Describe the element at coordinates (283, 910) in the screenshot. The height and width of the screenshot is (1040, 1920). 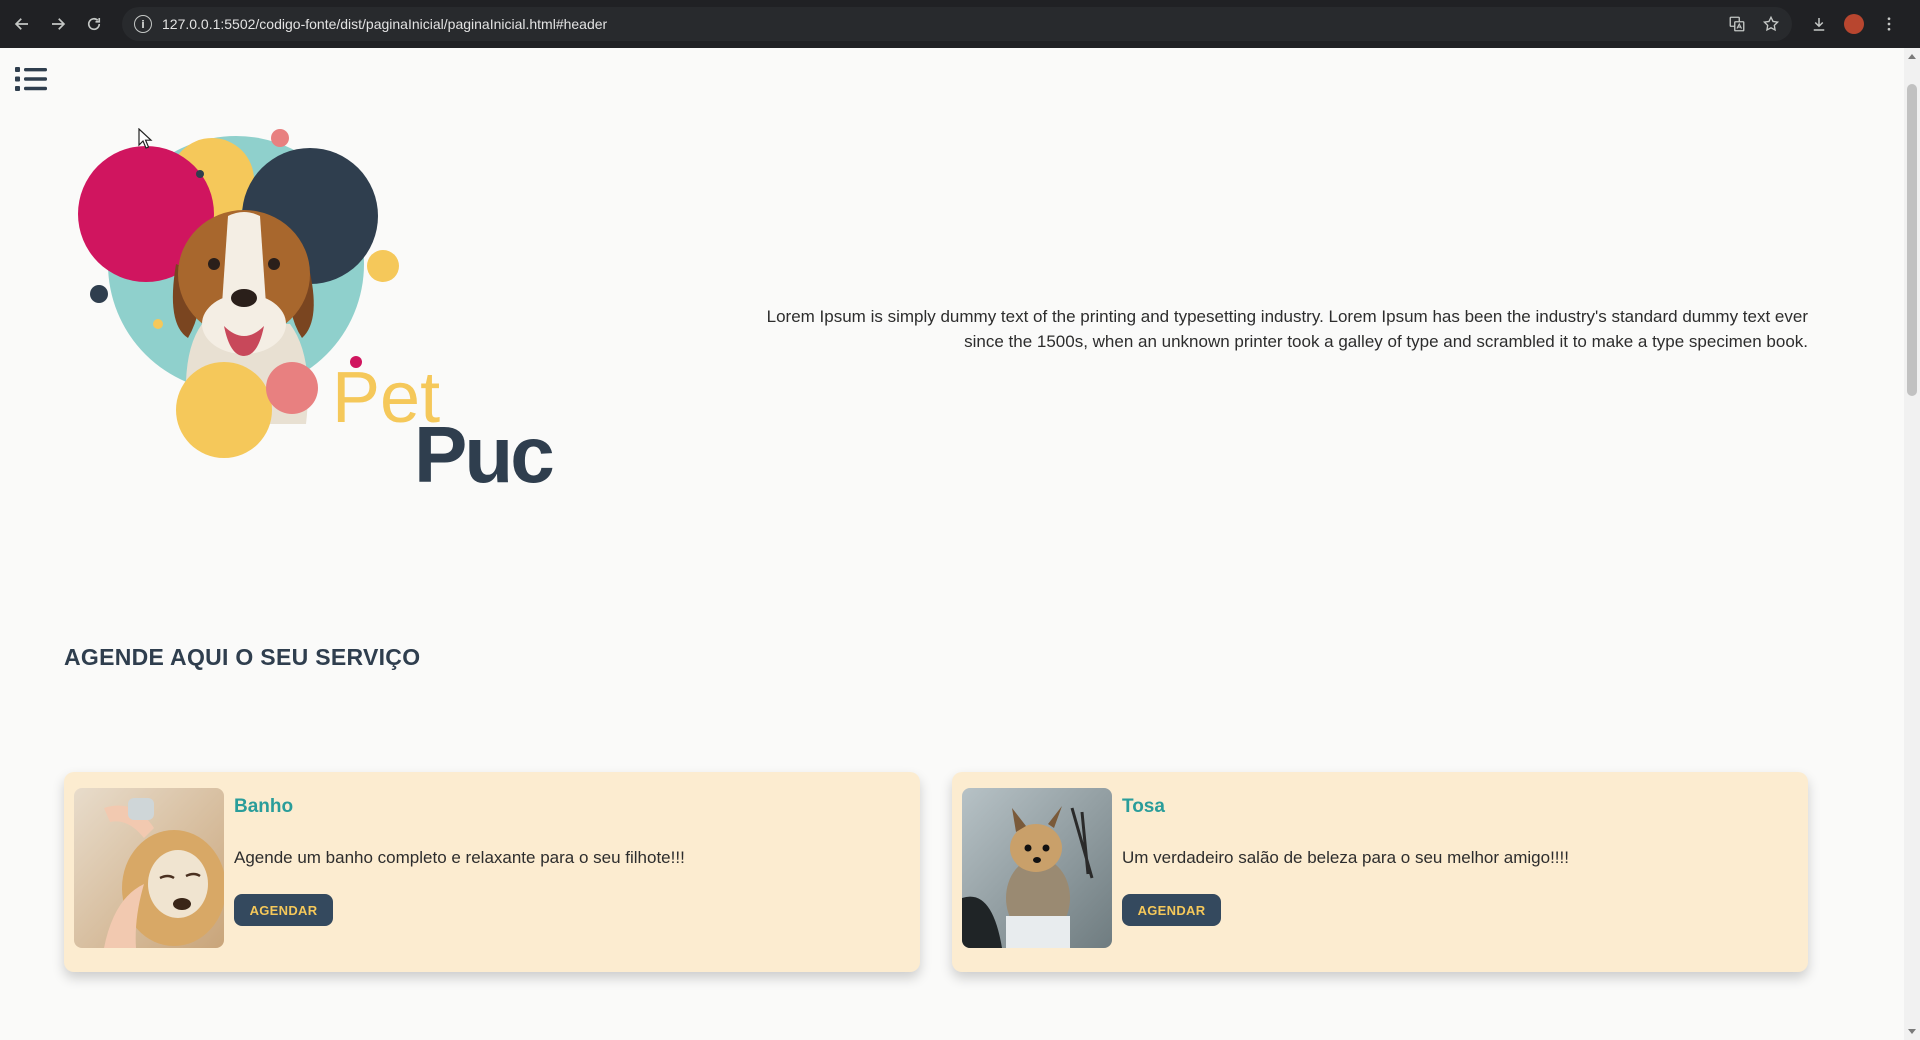
I see `agendar-banho-button: AGENDAR` at that location.